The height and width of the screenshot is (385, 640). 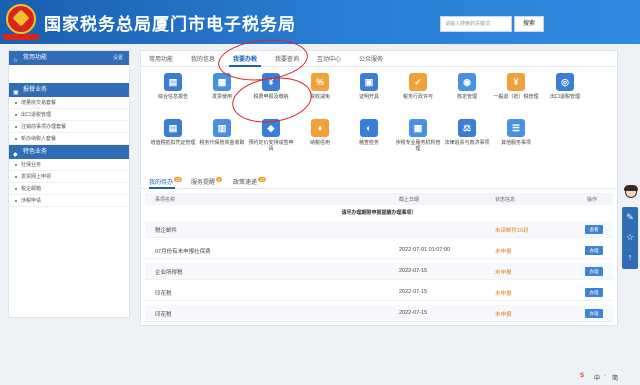 What do you see at coordinates (630, 257) in the screenshot?
I see `up-icon: ↑` at bounding box center [630, 257].